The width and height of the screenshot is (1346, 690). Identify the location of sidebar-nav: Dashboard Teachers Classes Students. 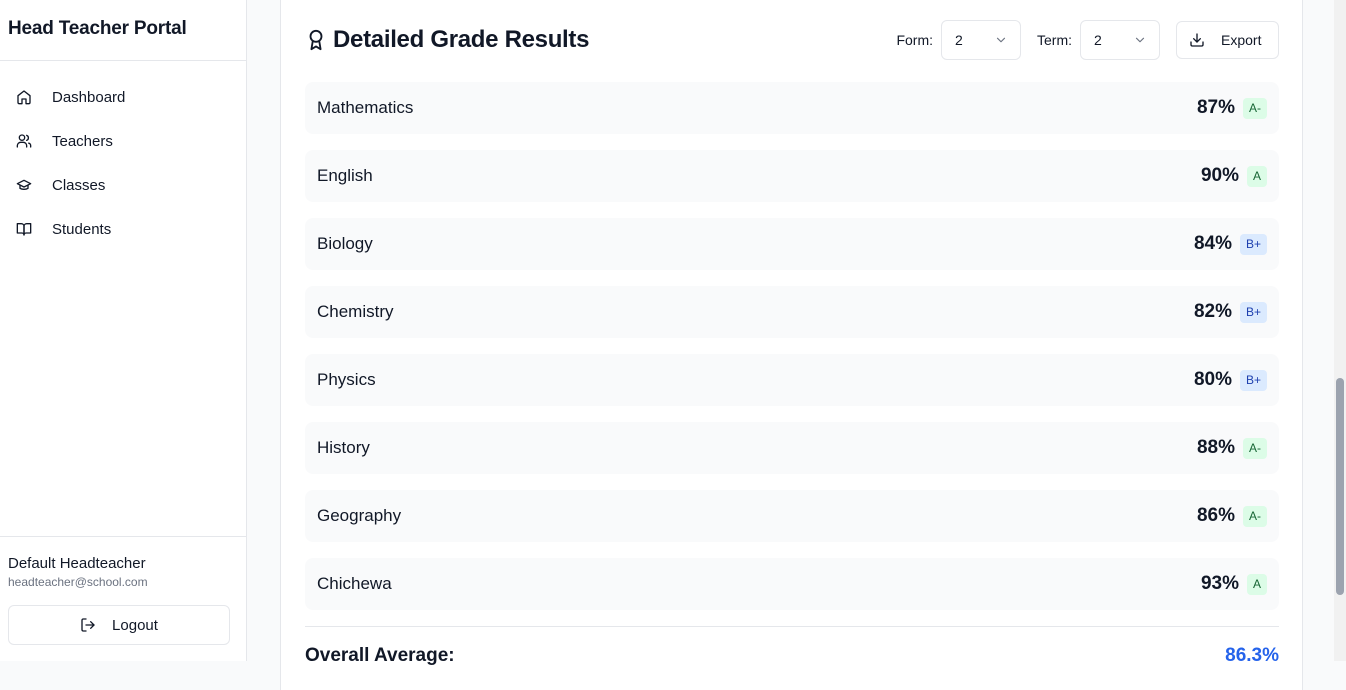
(123, 156).